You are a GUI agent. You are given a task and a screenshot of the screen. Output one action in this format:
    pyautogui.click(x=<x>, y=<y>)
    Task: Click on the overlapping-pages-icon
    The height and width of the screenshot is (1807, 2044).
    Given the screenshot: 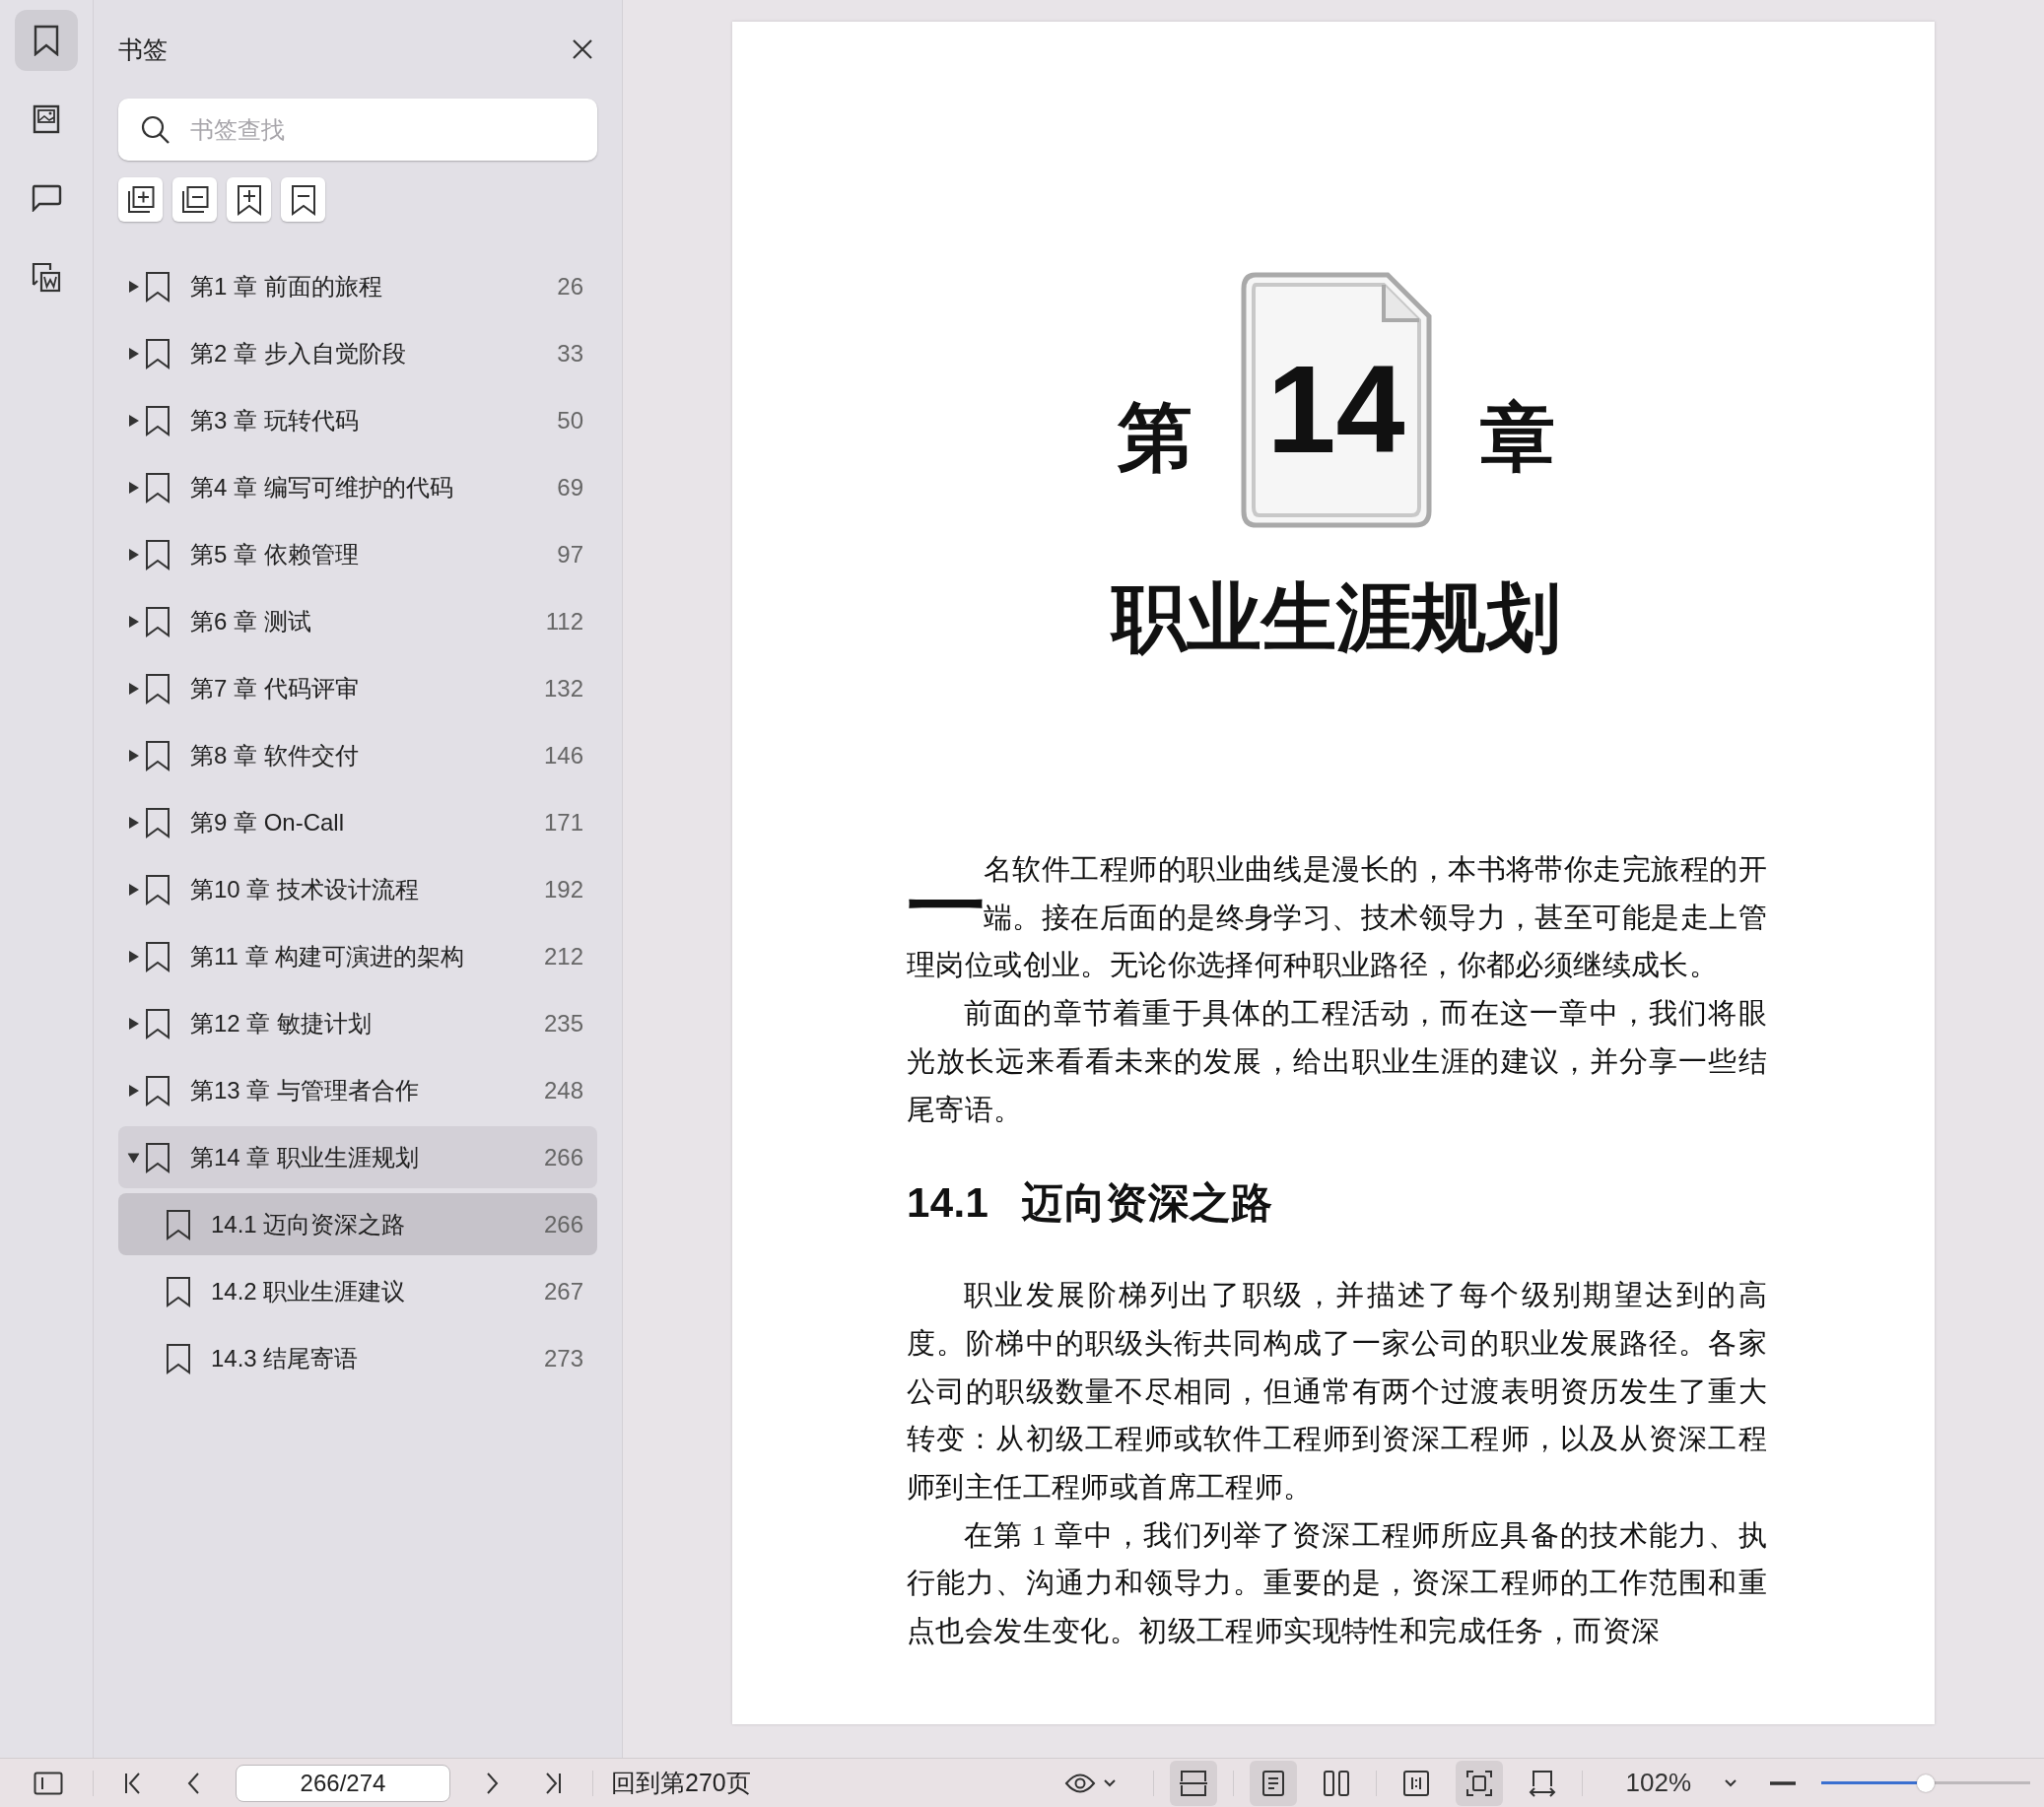 What is the action you would take?
    pyautogui.click(x=46, y=277)
    